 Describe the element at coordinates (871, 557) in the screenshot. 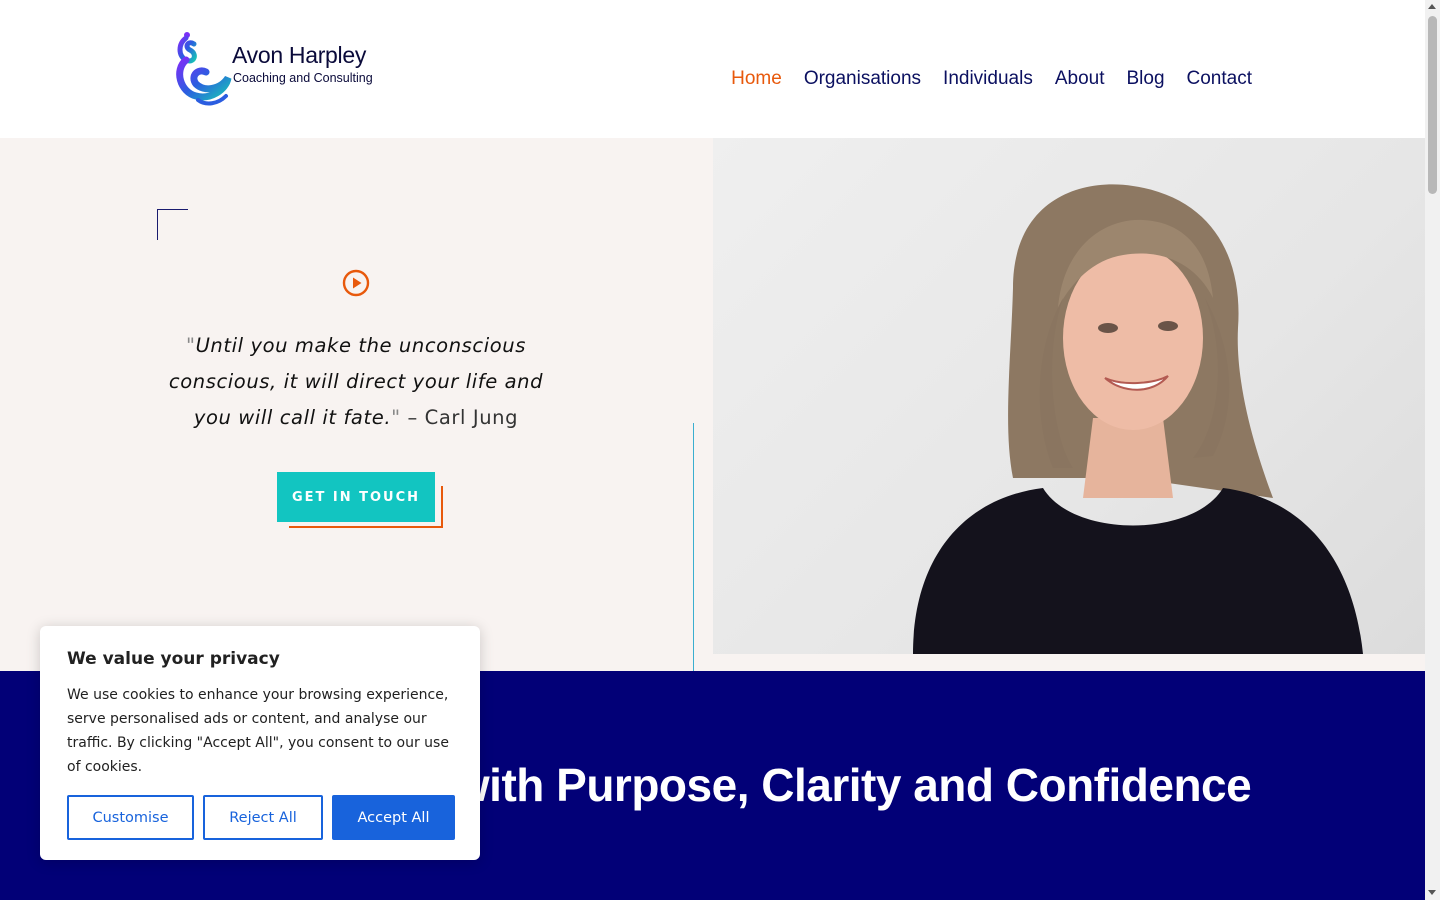

I see `decorative-frame-line` at that location.